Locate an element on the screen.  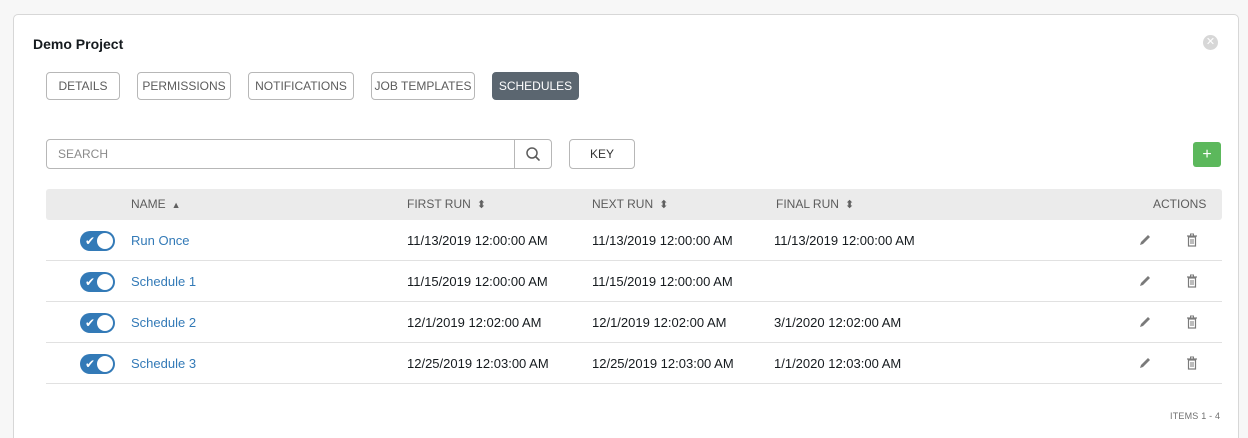
column-header-label: NAME is located at coordinates (148, 204).